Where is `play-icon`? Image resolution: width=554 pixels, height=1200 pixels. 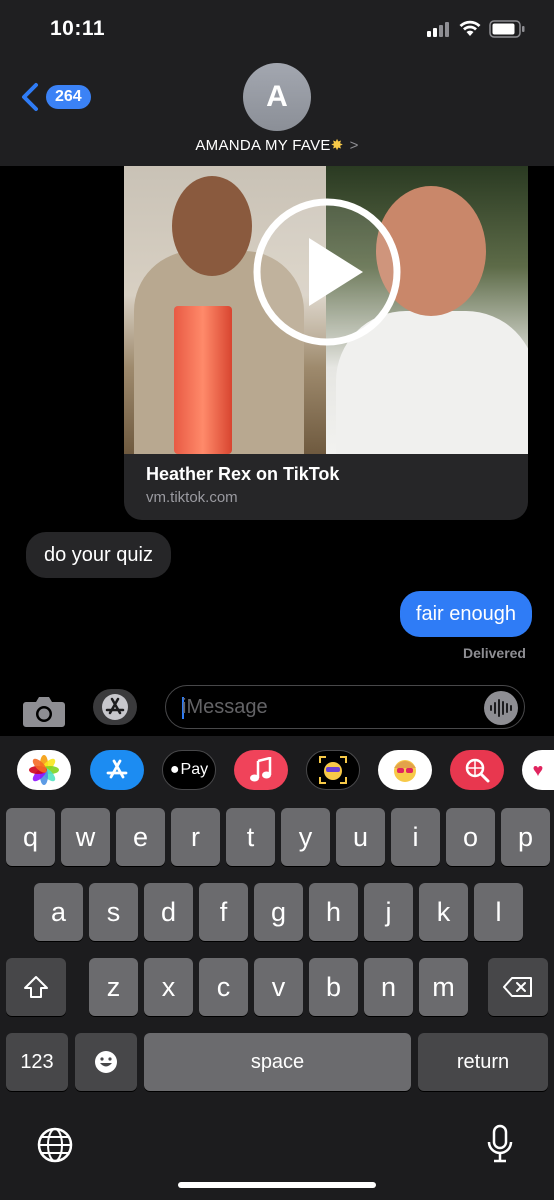 play-icon is located at coordinates (327, 272).